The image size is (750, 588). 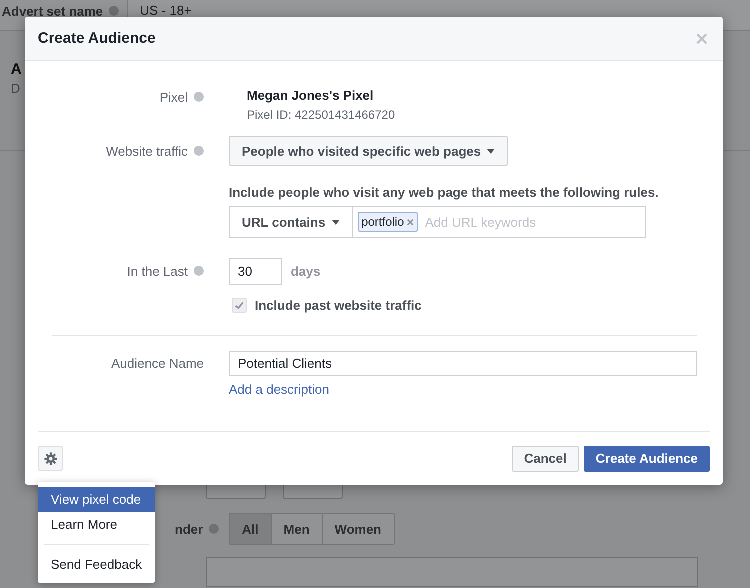 I want to click on rules-heading: Include people who visit any web page that meets the following rules., so click(x=444, y=192).